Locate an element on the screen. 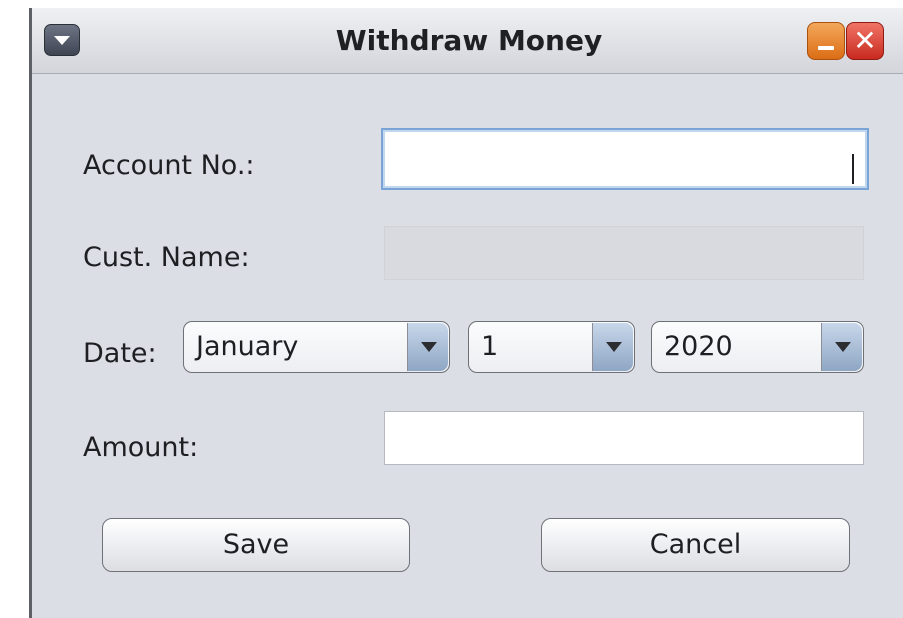  date-label: Date: is located at coordinates (120, 353).